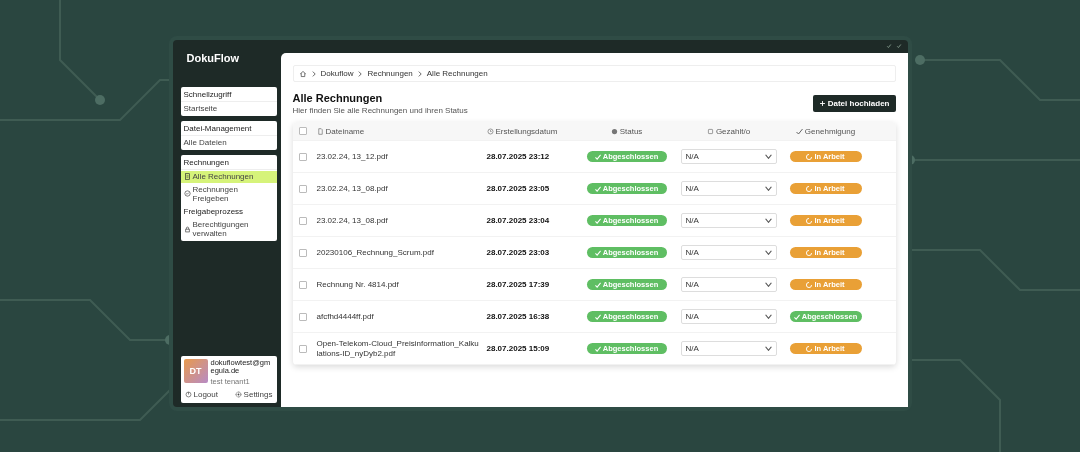  Describe the element at coordinates (518, 156) in the screenshot. I see `created-date: 28.07.2025 23:12` at that location.